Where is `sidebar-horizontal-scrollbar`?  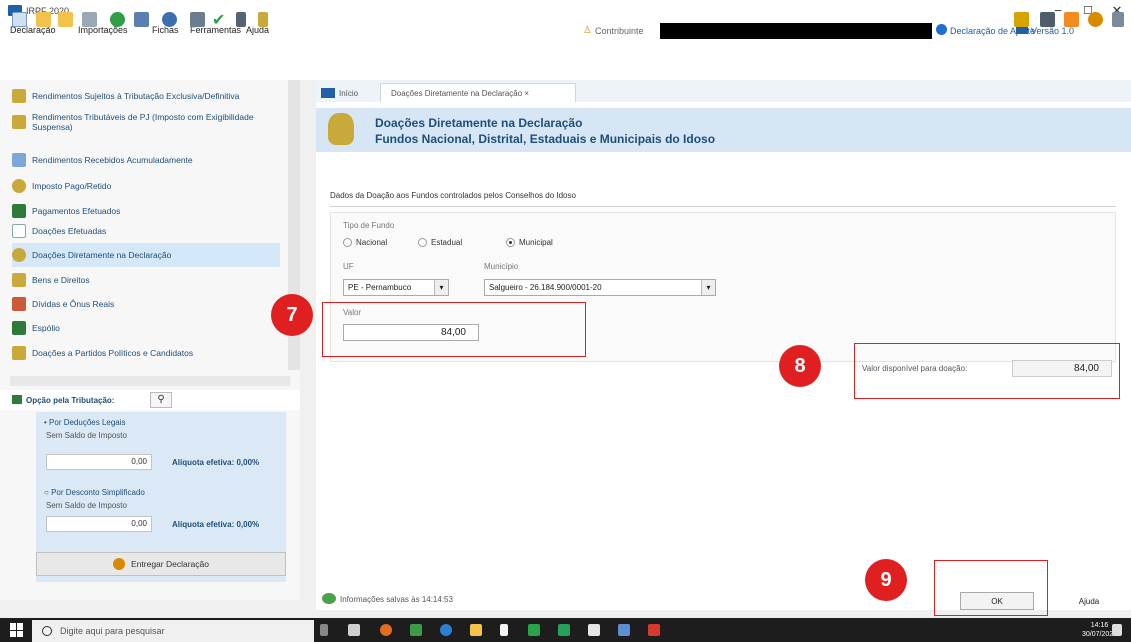
sidebar-horizontal-scrollbar is located at coordinates (150, 381).